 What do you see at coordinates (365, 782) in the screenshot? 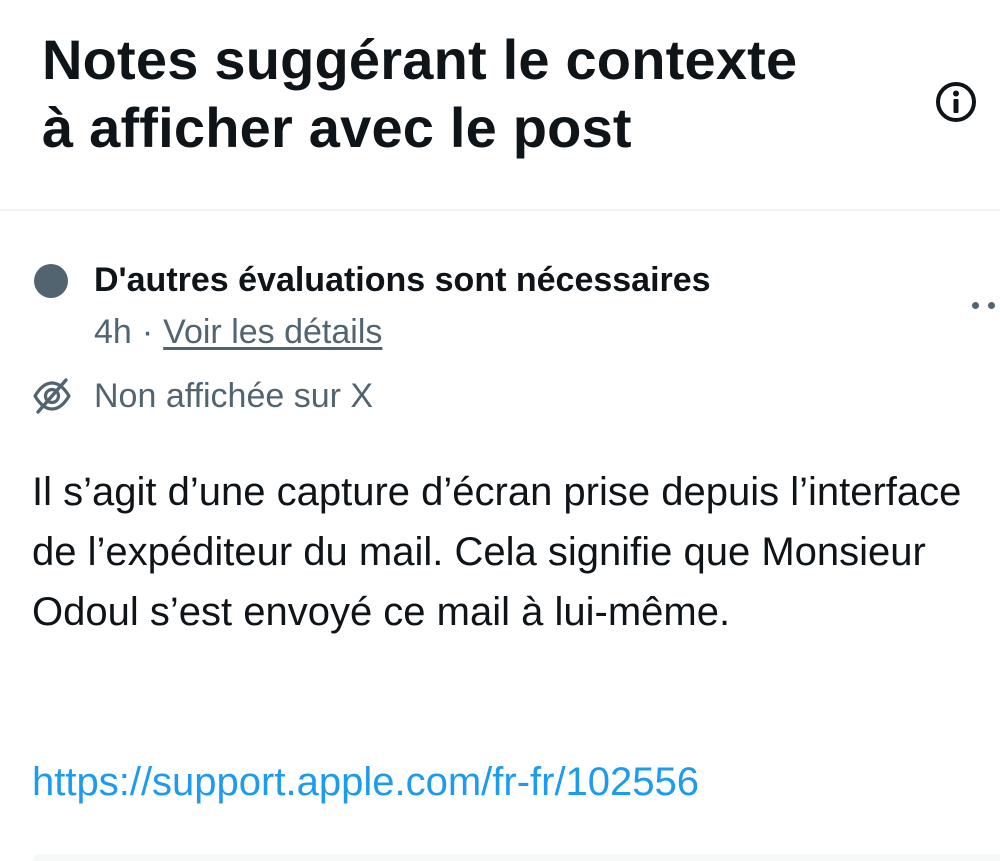
I see `source-link: https://support.apple.com/fr-fr/102556` at bounding box center [365, 782].